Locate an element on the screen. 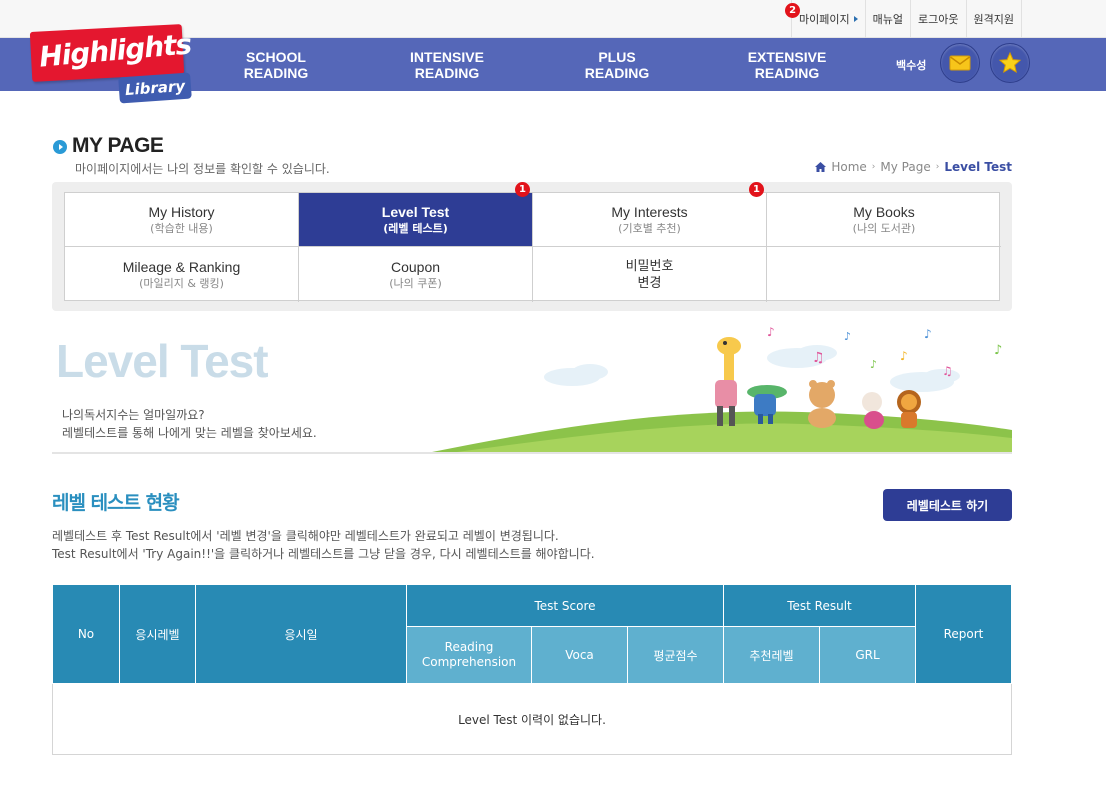 The image size is (1106, 786). page-title: MY PAGE is located at coordinates (118, 145).